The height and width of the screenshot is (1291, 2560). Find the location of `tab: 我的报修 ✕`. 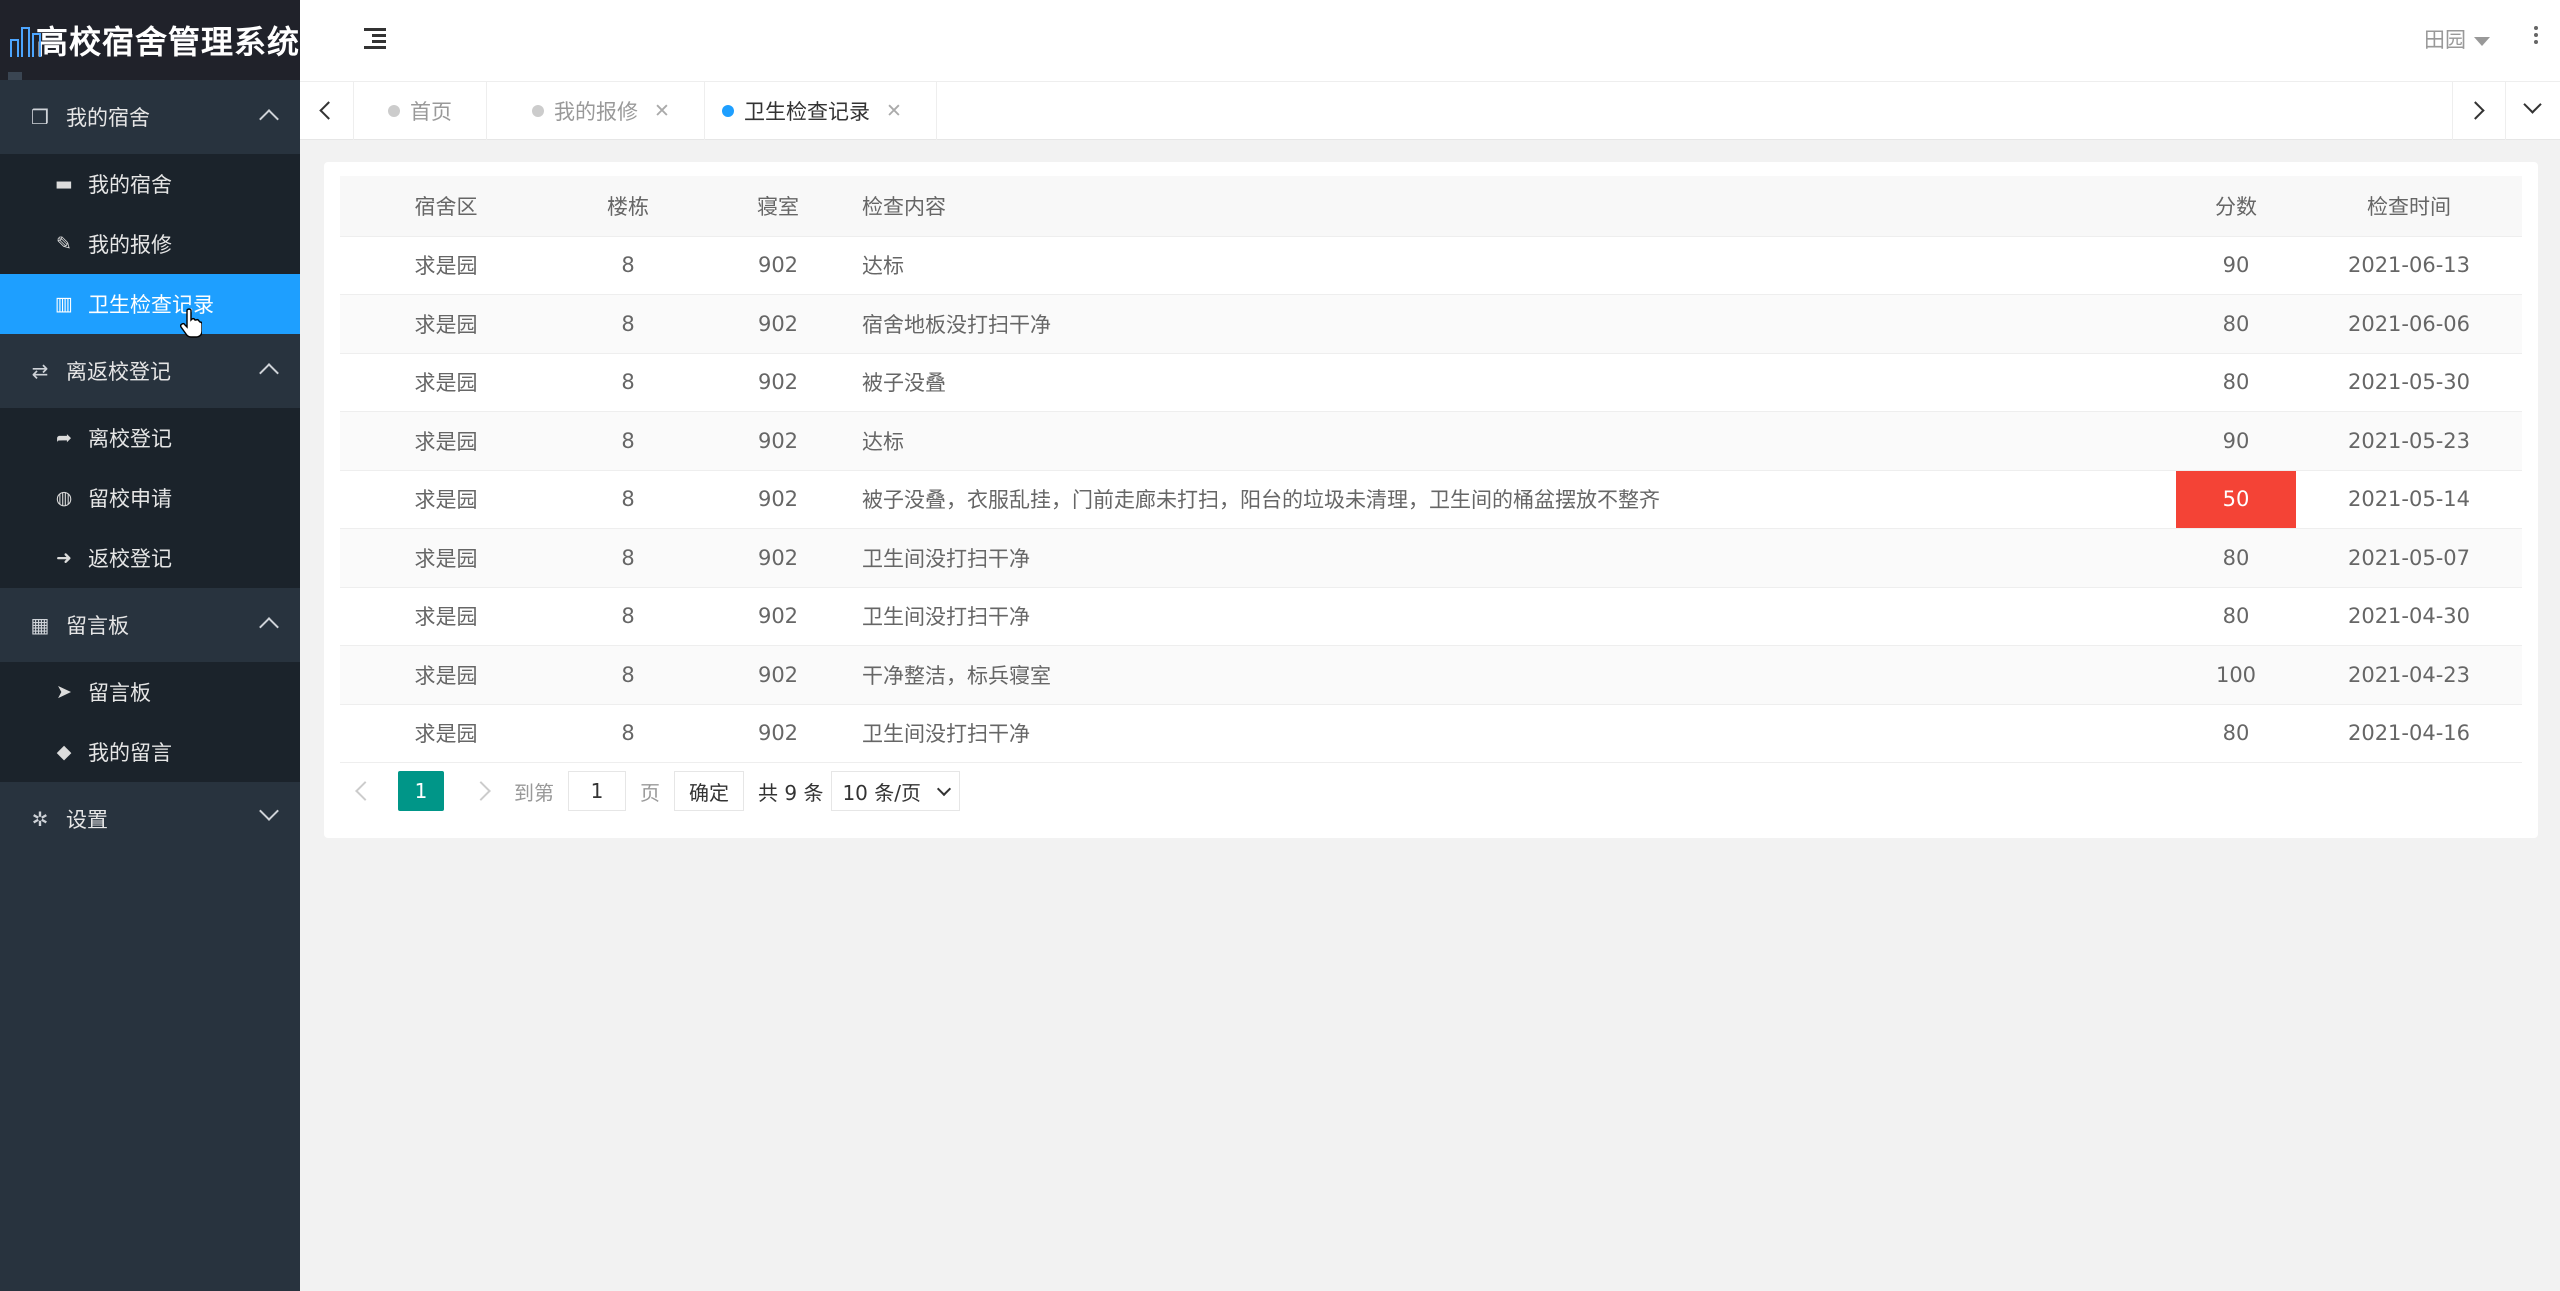

tab: 我的报修 ✕ is located at coordinates (601, 111).